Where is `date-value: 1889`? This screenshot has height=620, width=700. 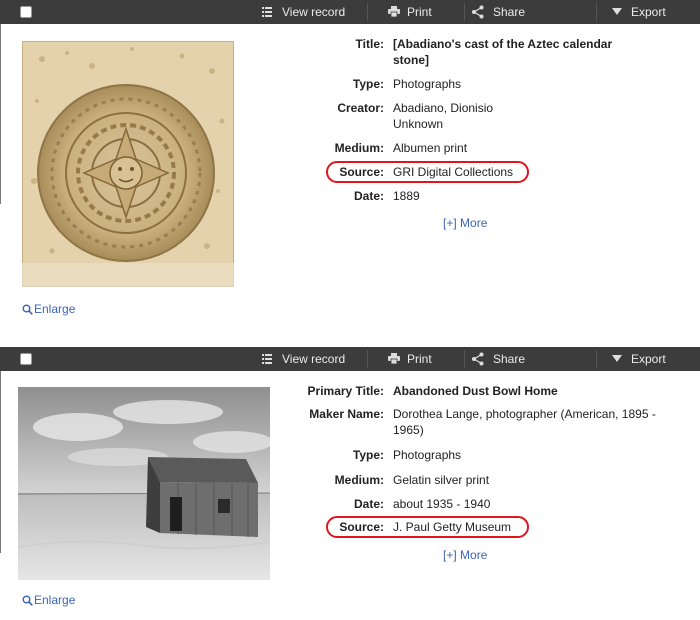
date-value: 1889 is located at coordinates (406, 196).